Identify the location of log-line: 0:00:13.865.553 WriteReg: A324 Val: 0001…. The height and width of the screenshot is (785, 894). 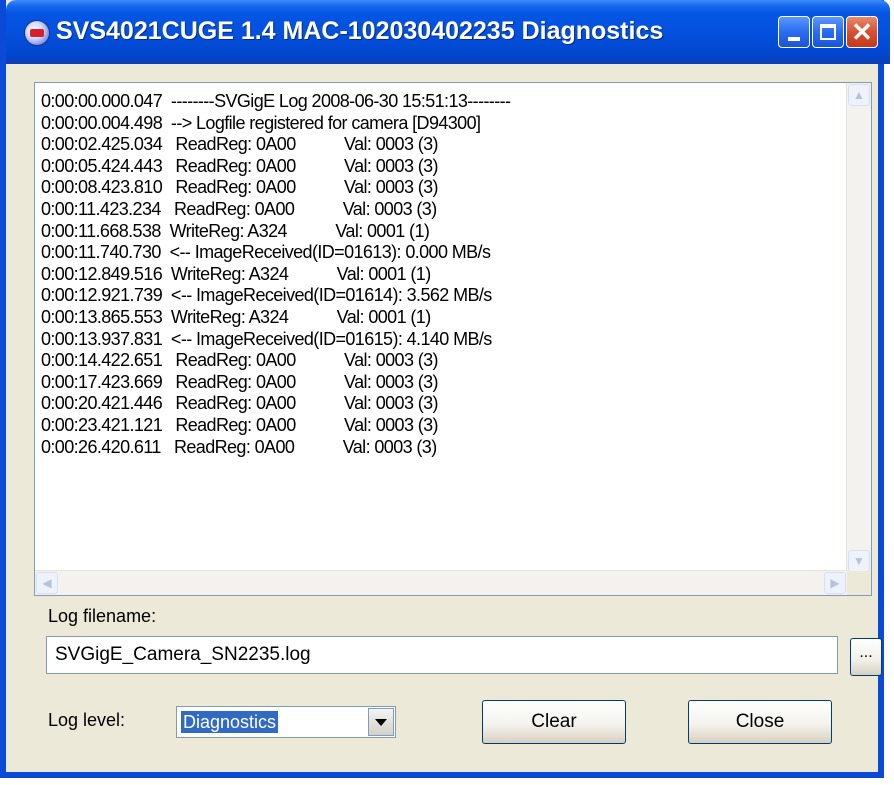
(236, 316).